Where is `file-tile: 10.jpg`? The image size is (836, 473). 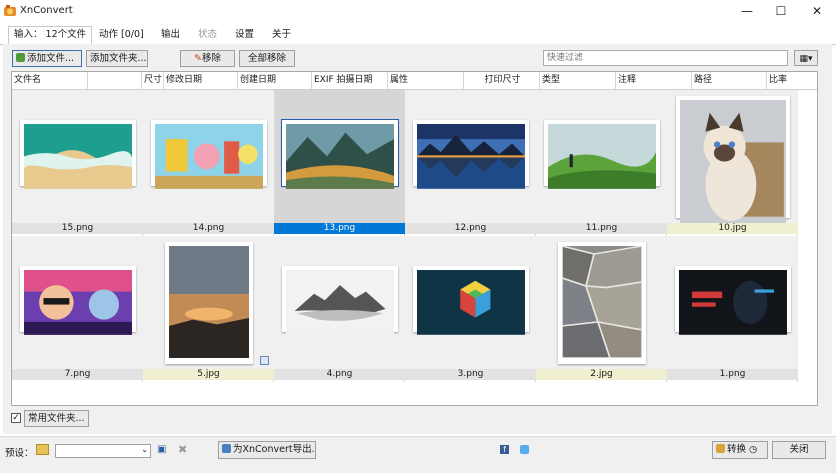
file-tile: 10.jpg is located at coordinates (732, 163).